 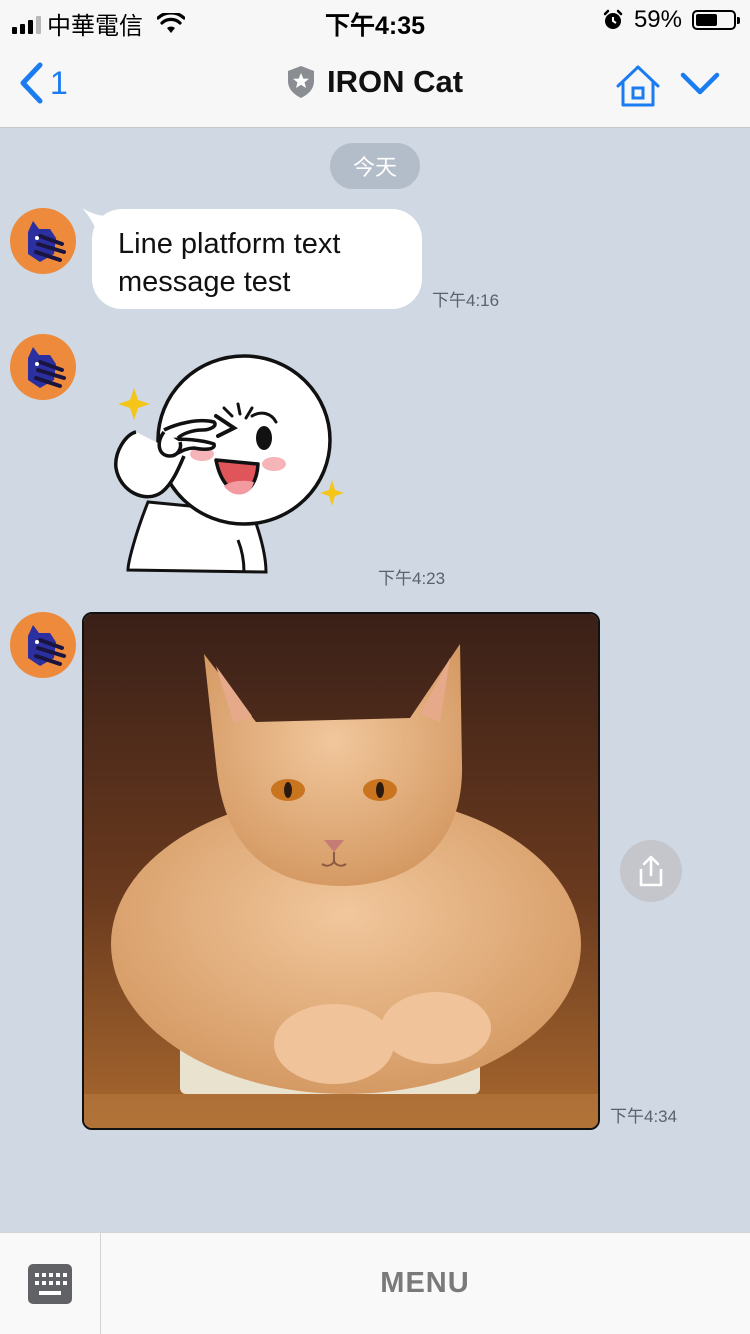 I want to click on battery-percent: 59%, so click(x=657, y=19).